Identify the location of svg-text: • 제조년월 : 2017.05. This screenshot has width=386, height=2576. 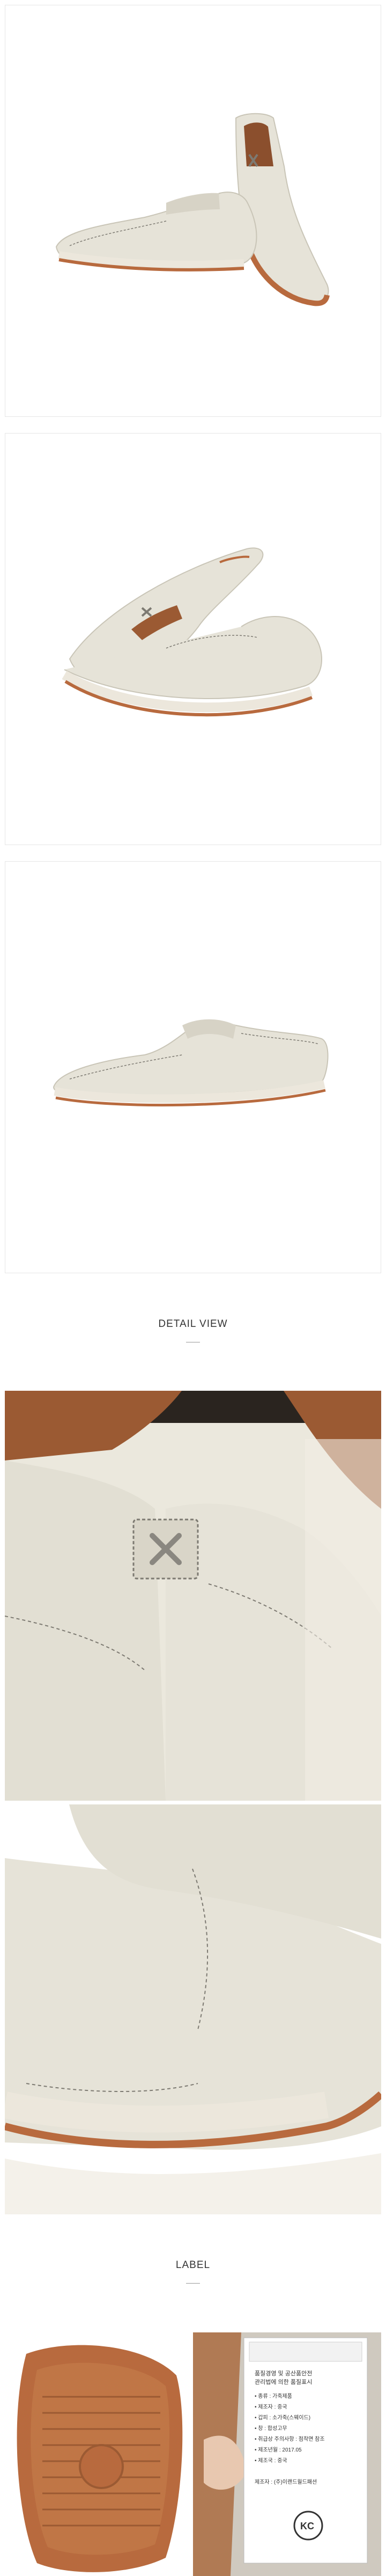
(278, 2450).